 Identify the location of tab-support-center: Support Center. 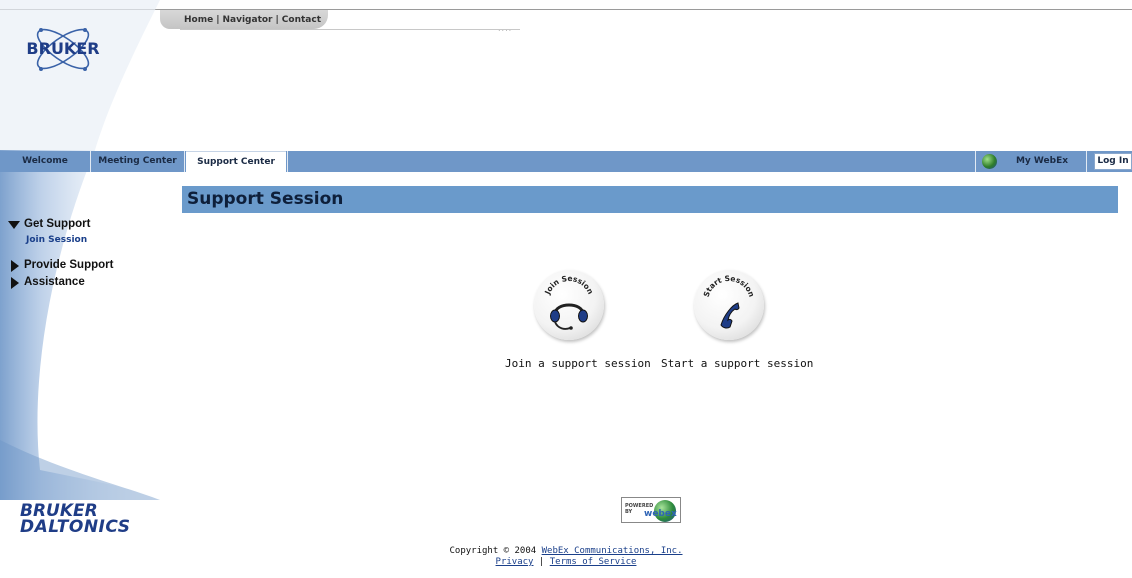
(236, 161).